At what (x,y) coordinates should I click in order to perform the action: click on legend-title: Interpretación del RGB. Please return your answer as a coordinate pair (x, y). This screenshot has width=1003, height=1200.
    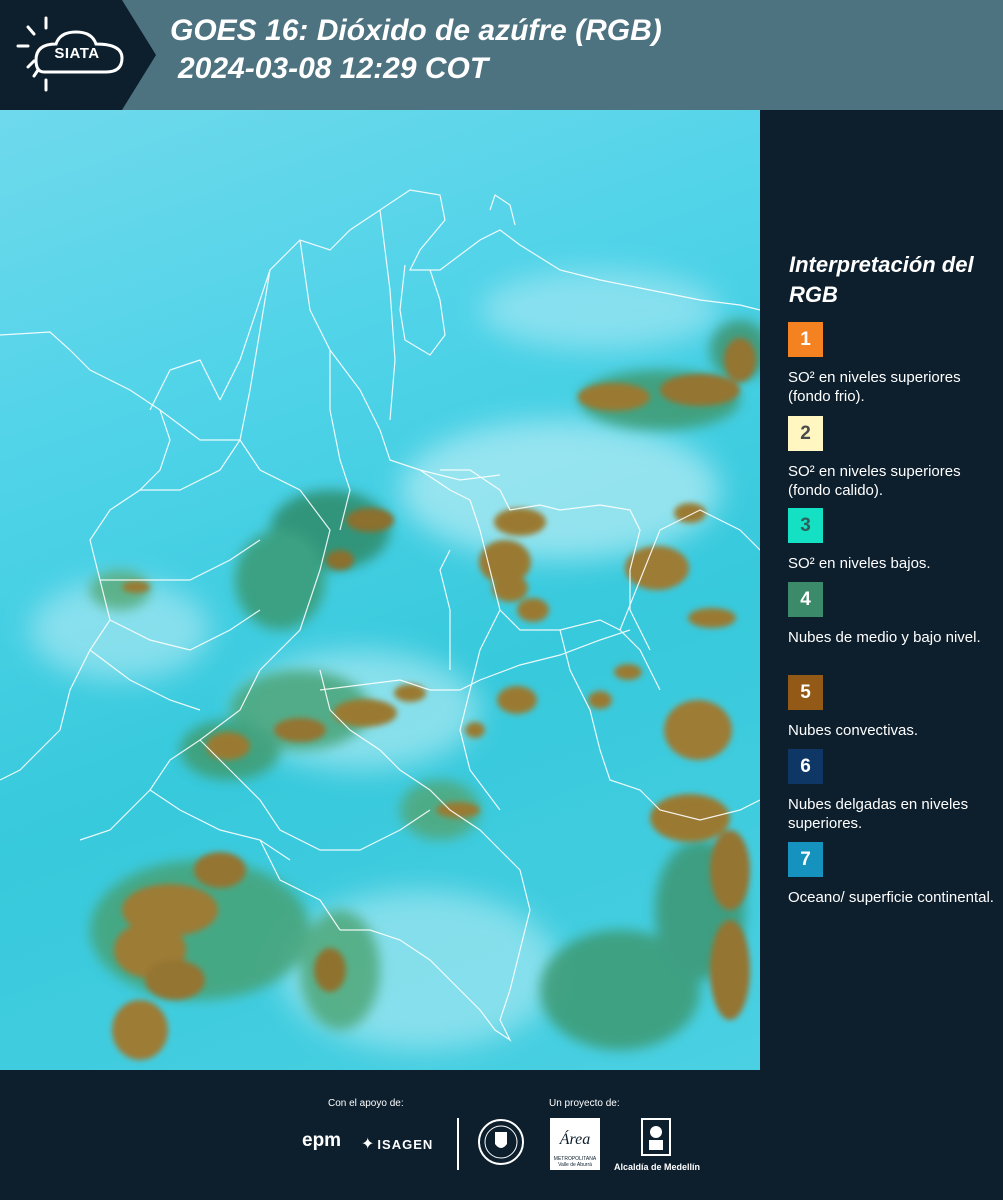
    Looking at the image, I should click on (881, 279).